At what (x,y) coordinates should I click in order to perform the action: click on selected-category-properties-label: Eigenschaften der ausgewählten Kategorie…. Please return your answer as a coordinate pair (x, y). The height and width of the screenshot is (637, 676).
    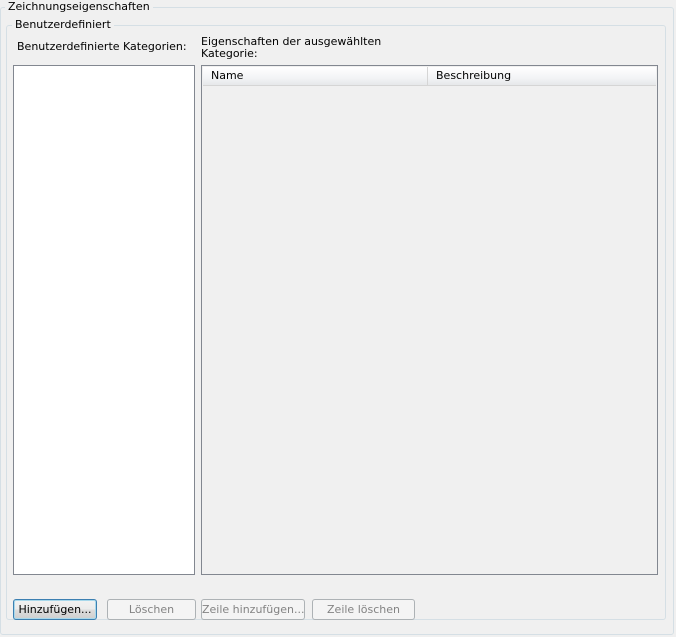
    Looking at the image, I should click on (291, 47).